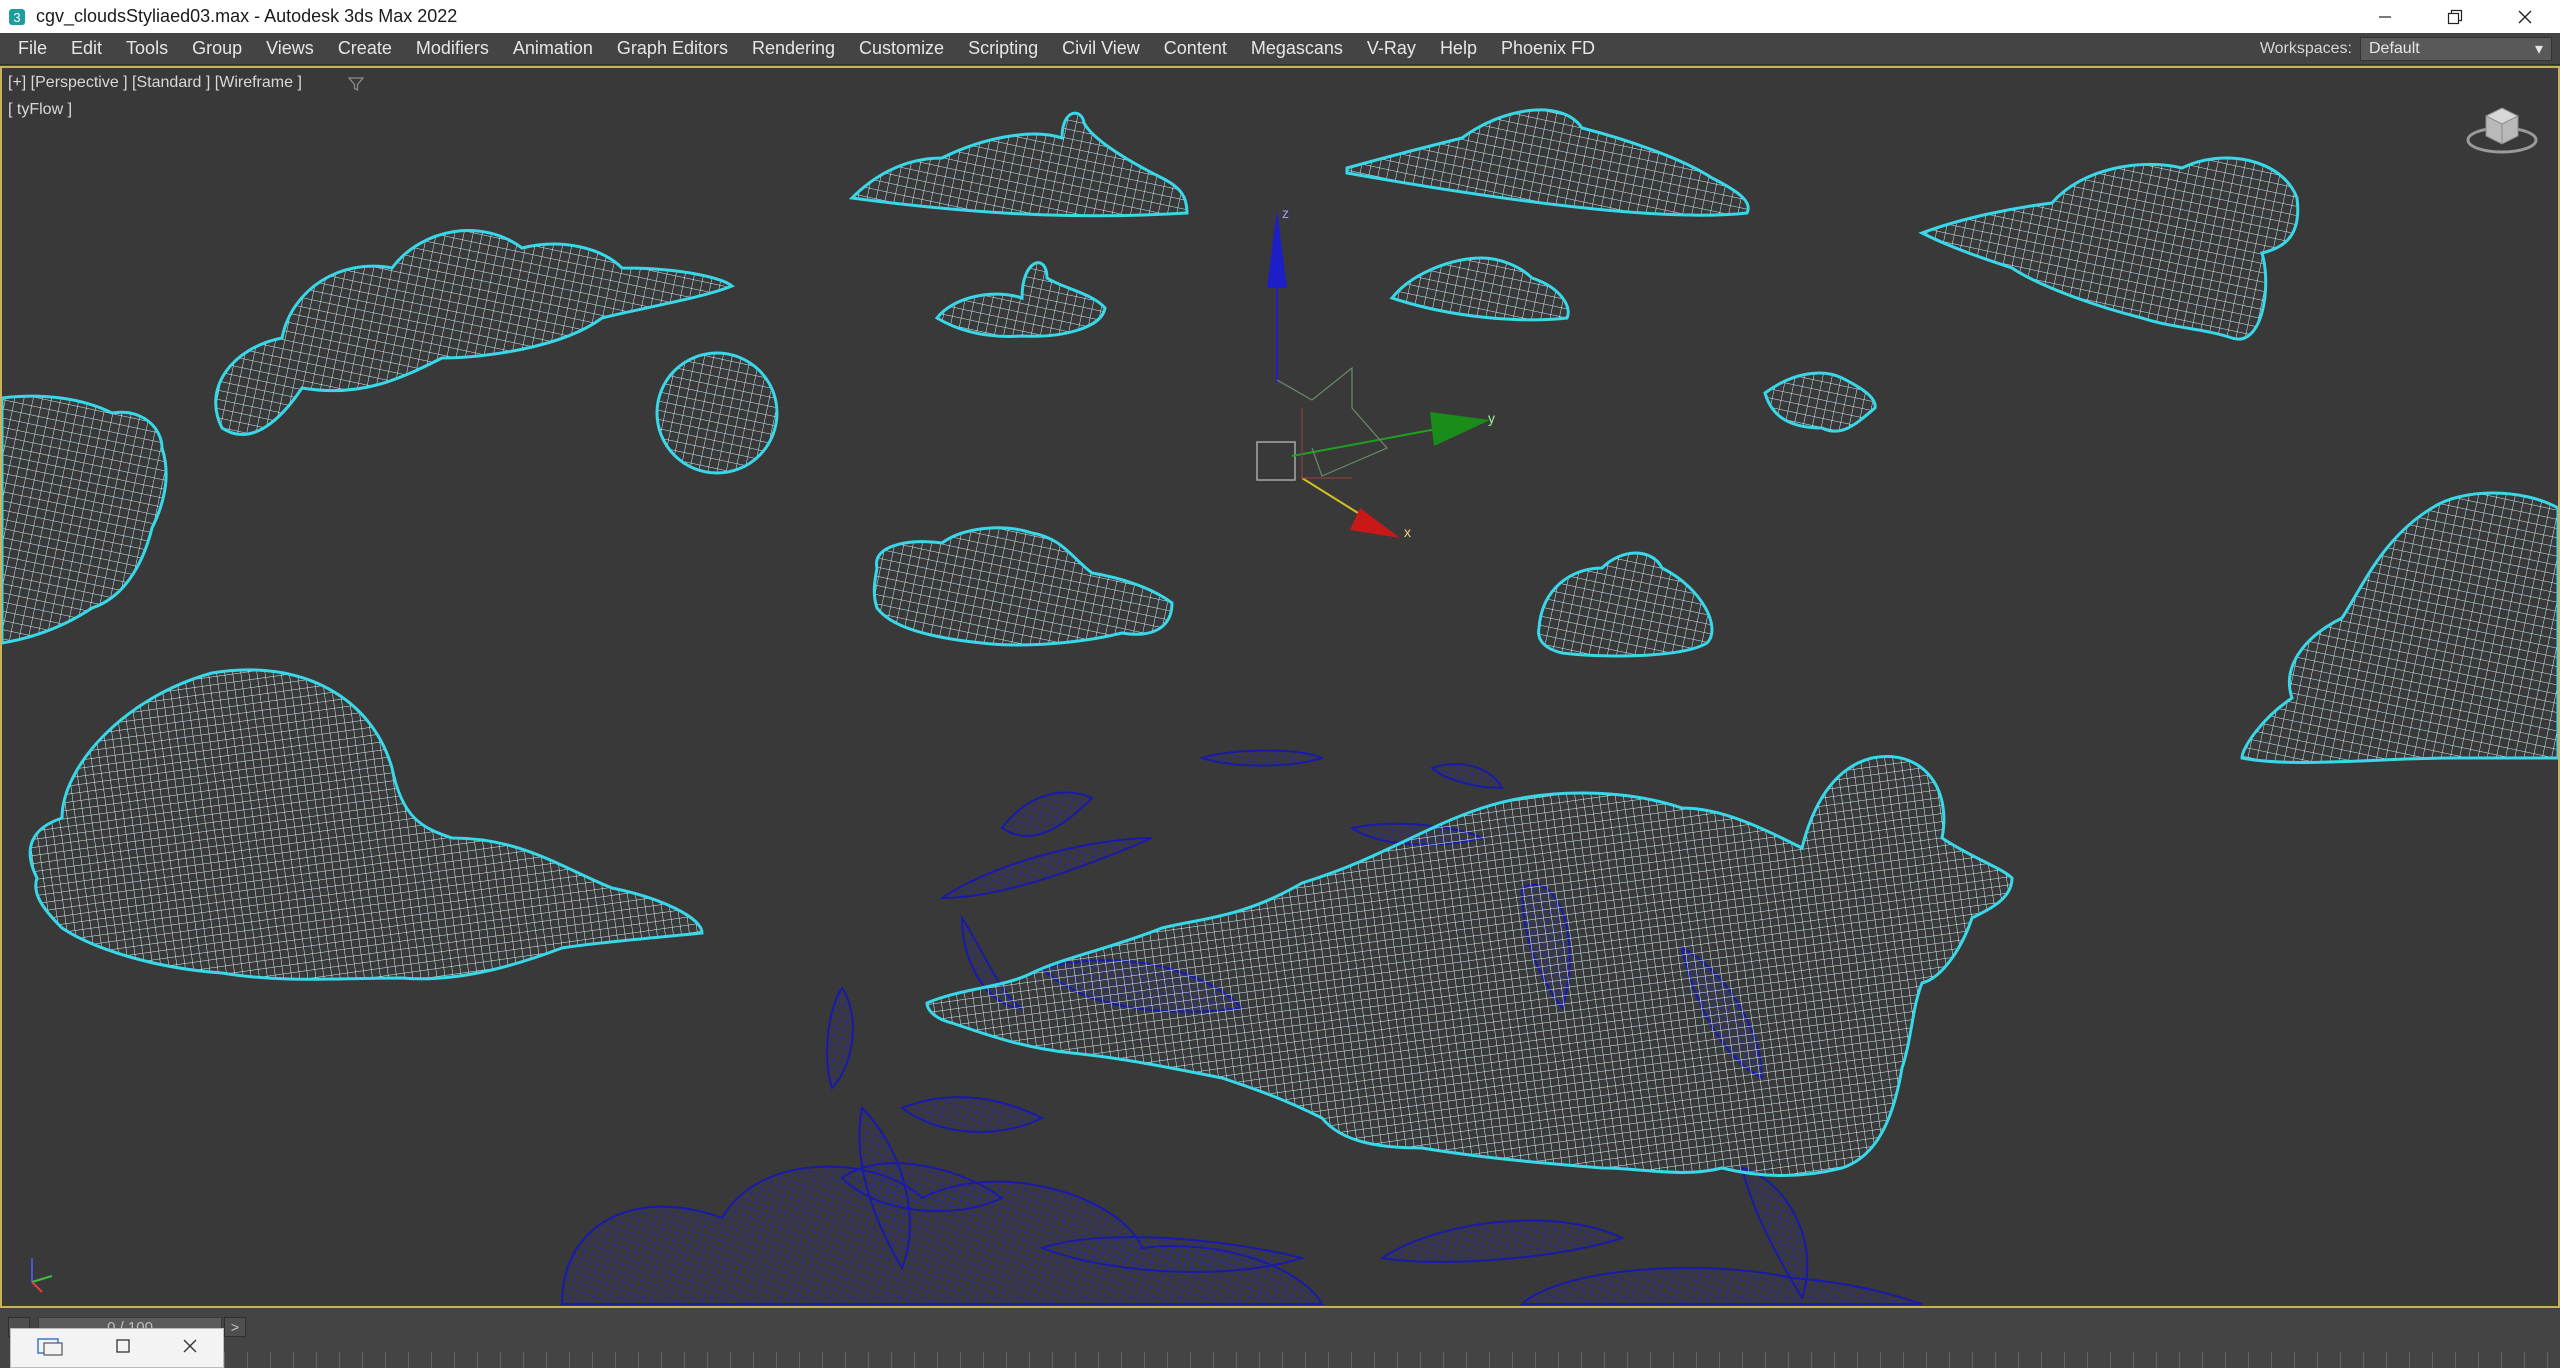 This screenshot has height=1368, width=2560. What do you see at coordinates (2385, 16) in the screenshot?
I see `minimize-icon` at bounding box center [2385, 16].